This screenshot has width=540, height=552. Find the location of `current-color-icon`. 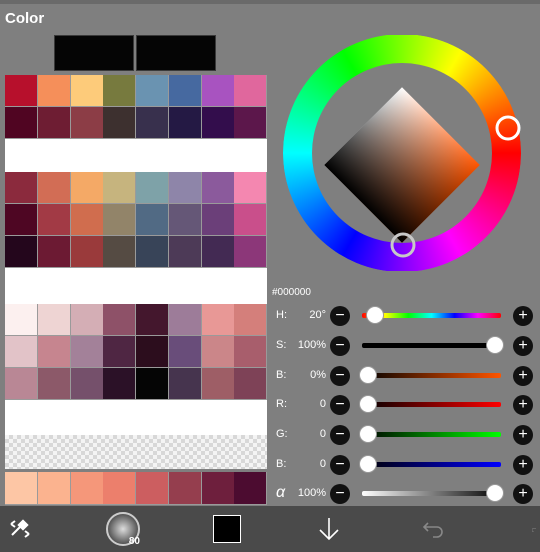

current-color-icon is located at coordinates (227, 529).